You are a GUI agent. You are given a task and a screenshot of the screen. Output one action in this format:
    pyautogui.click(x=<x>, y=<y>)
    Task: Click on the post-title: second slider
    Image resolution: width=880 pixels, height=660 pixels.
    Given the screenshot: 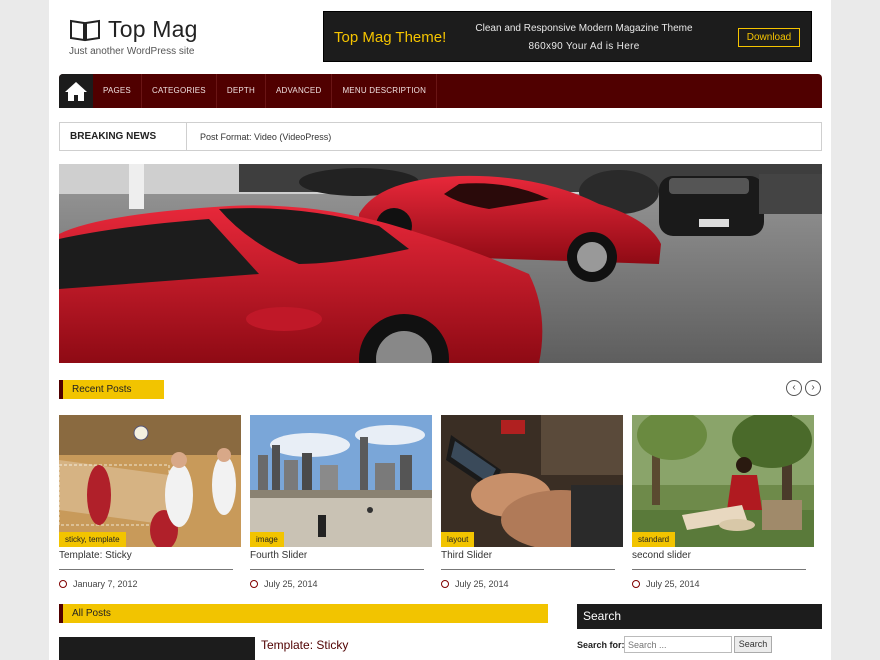 What is the action you would take?
    pyautogui.click(x=723, y=555)
    